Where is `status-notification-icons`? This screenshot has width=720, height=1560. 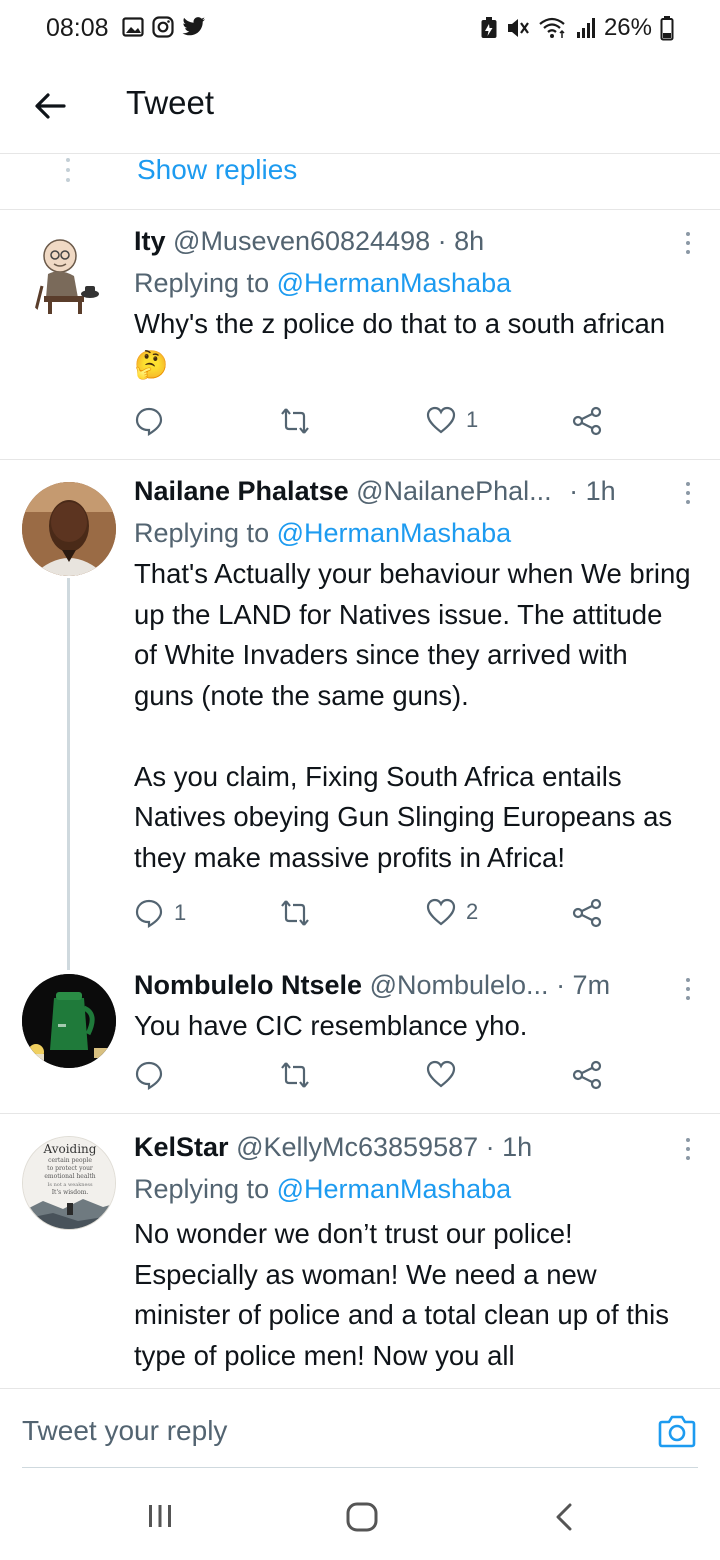 status-notification-icons is located at coordinates (164, 27).